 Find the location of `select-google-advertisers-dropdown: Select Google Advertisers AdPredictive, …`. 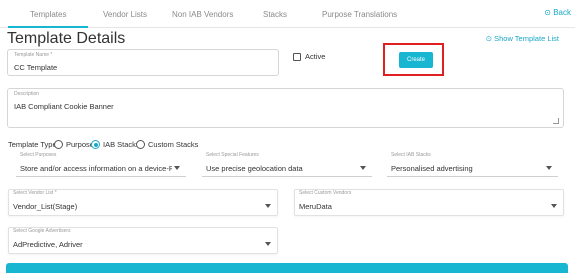

select-google-advertisers-dropdown: Select Google Advertisers AdPredictive, … is located at coordinates (143, 240).